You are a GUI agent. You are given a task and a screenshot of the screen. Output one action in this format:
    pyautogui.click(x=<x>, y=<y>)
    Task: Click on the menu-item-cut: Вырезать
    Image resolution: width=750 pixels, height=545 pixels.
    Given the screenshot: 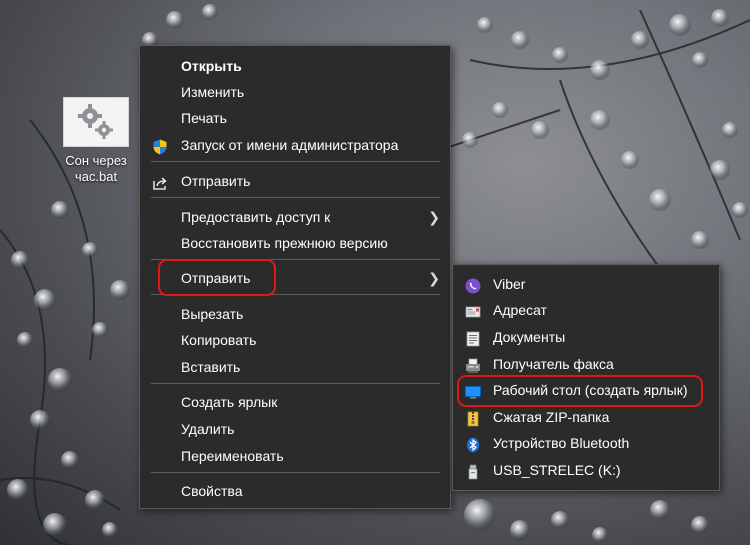 What is the action you would take?
    pyautogui.click(x=295, y=314)
    